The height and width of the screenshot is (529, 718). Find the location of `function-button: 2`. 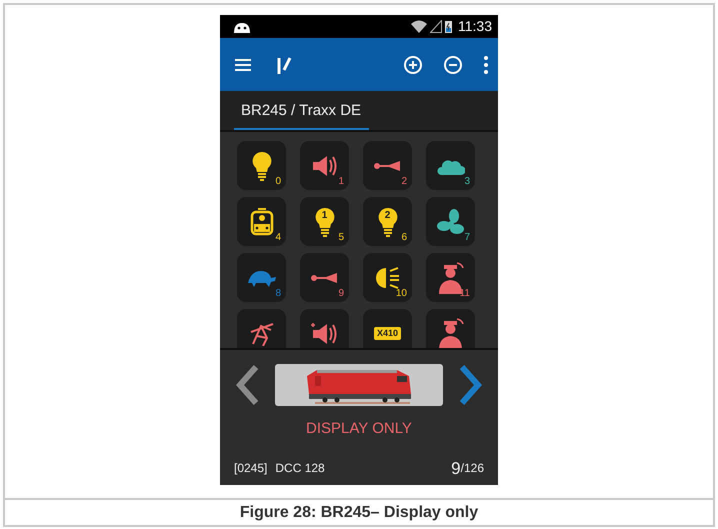

function-button: 2 is located at coordinates (387, 165).